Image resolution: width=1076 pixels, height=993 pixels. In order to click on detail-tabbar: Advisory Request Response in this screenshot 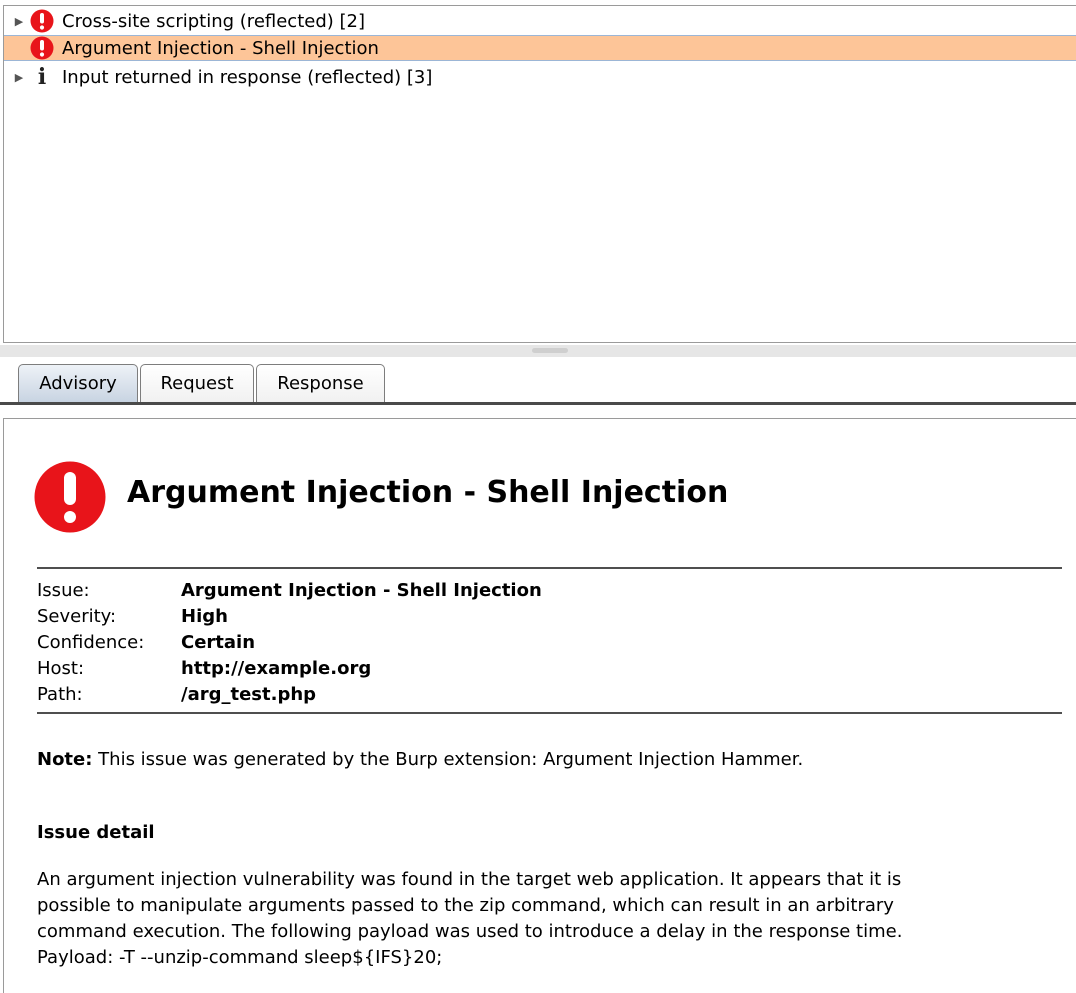, I will do `click(538, 382)`.